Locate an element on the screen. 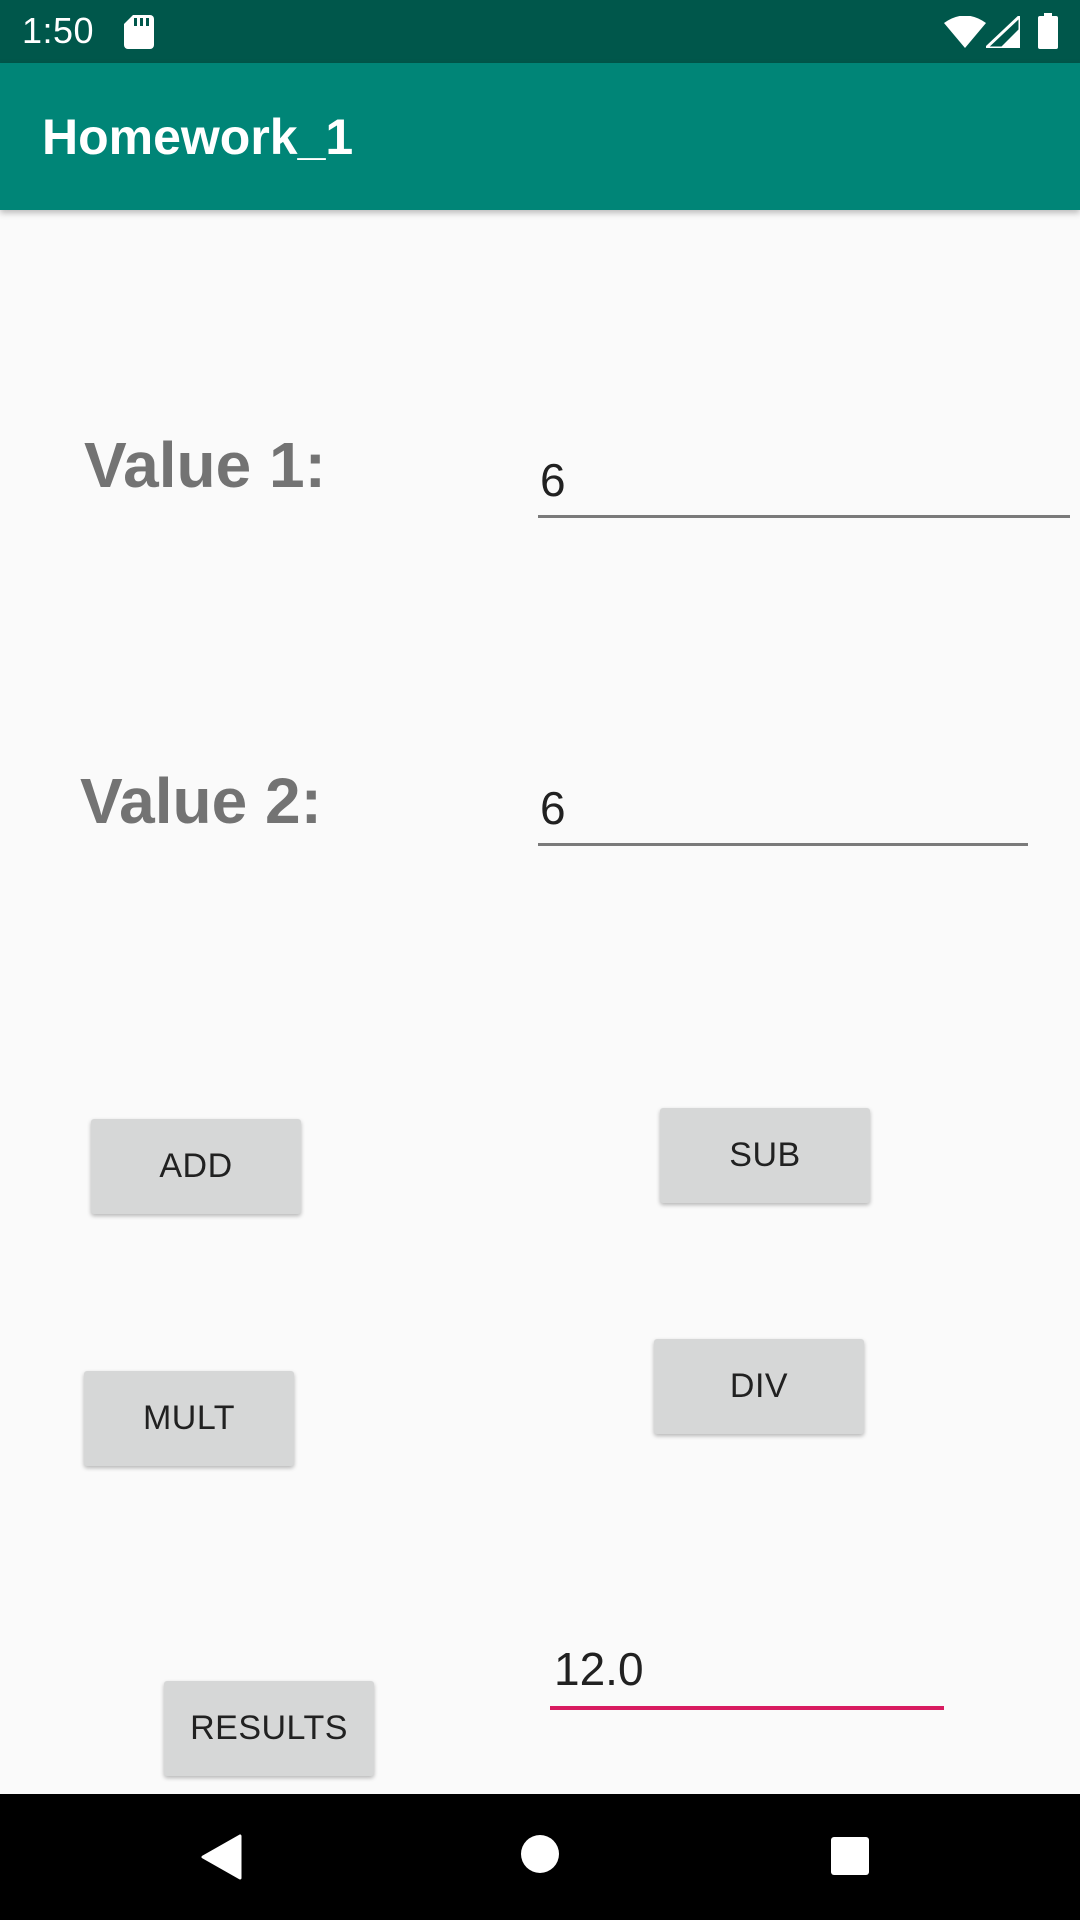 This screenshot has height=1920, width=1080. cell-signal-icon is located at coordinates (1003, 32).